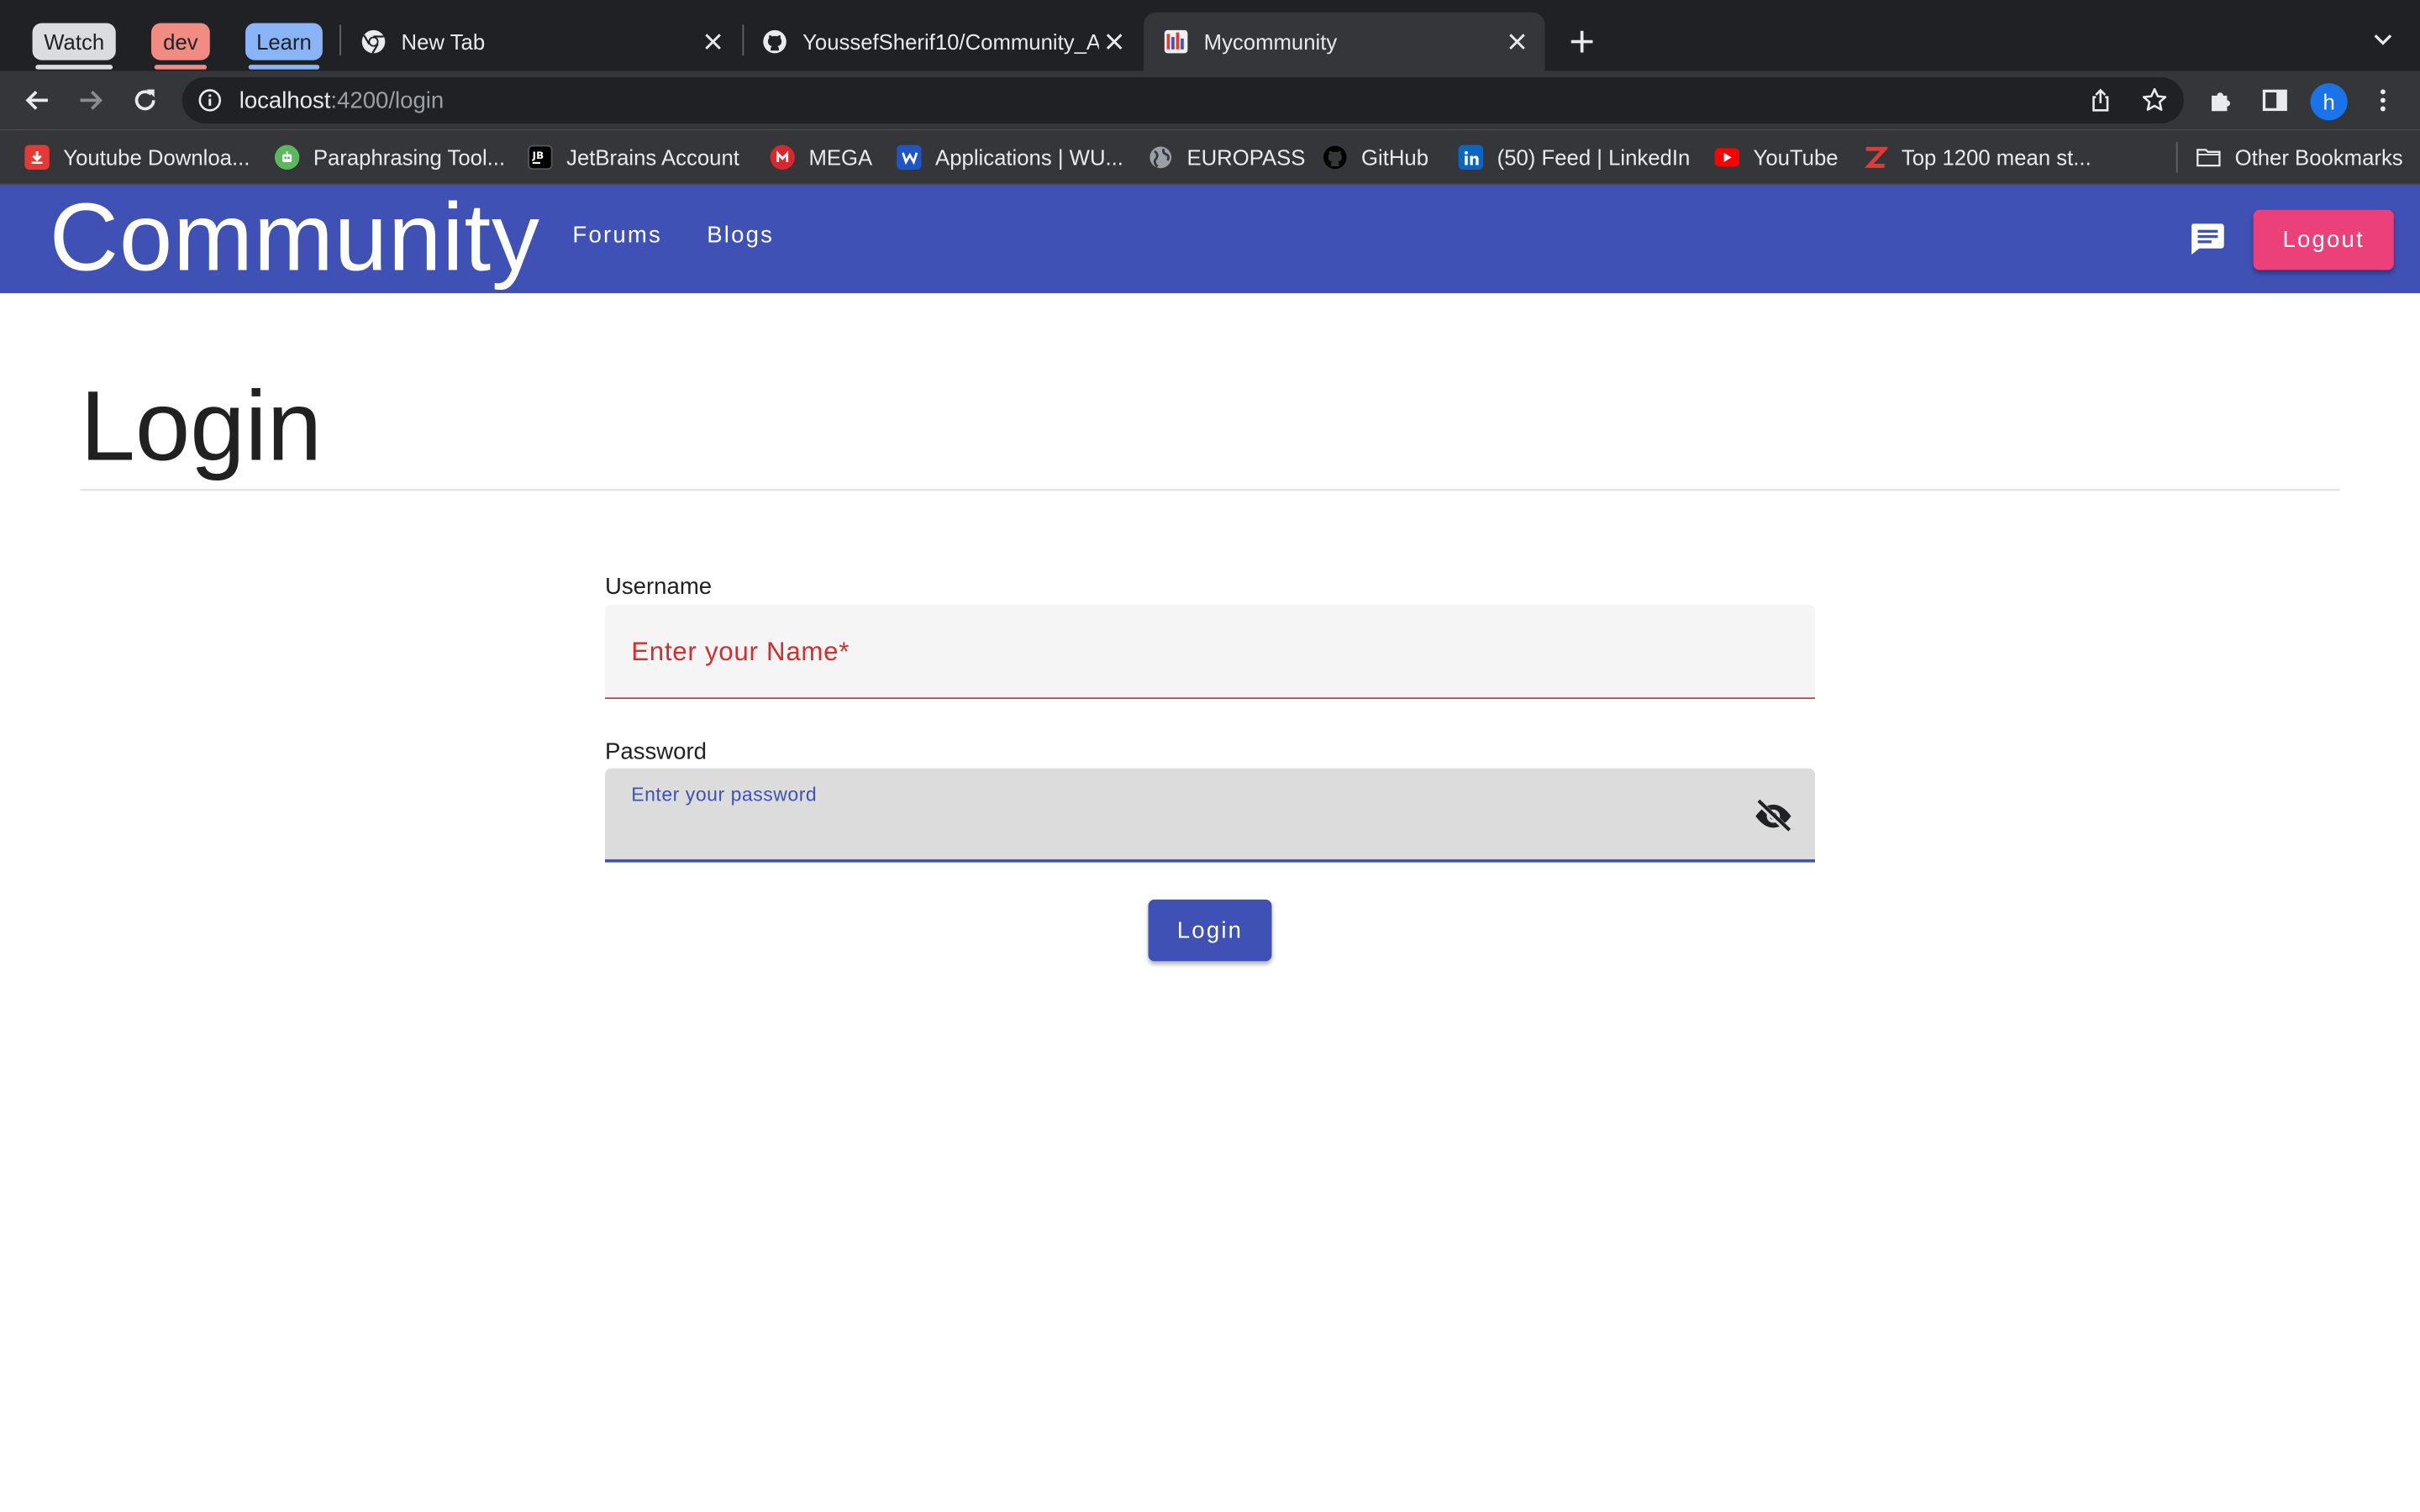 The height and width of the screenshot is (1512, 2420). What do you see at coordinates (1774, 816) in the screenshot?
I see `visibility-off-icon` at bounding box center [1774, 816].